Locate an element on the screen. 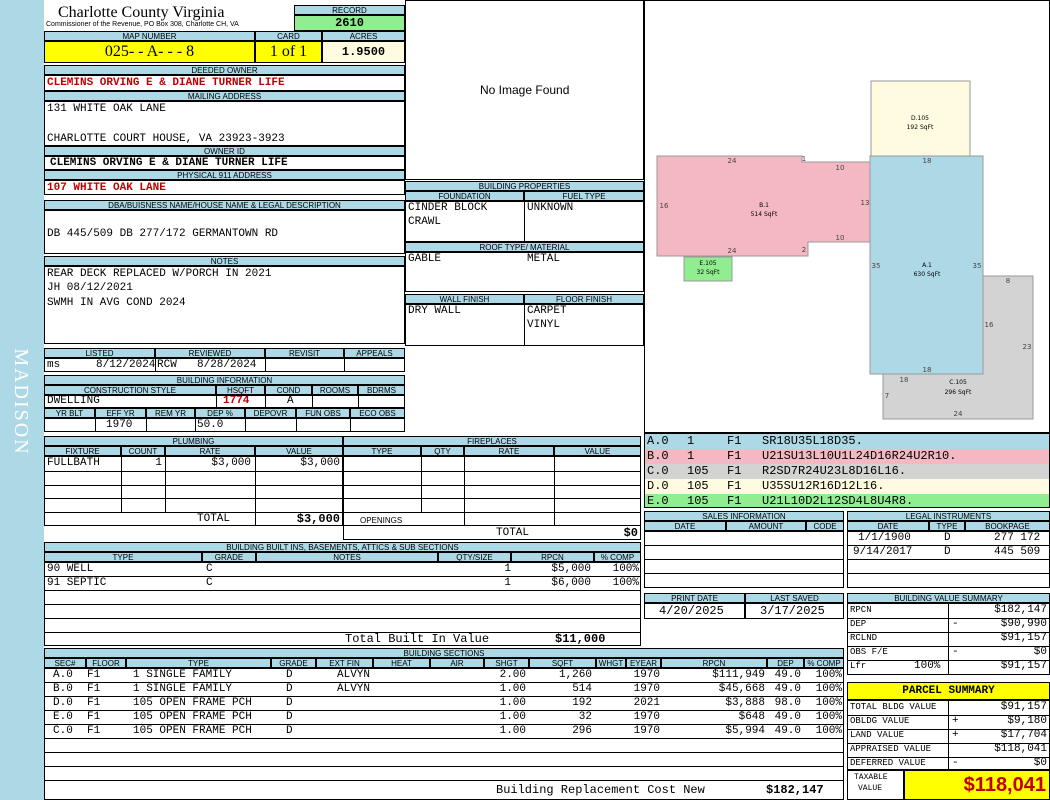 This screenshot has height=800, width=1050. parcel-label: OBLDG VALUE is located at coordinates (880, 721).